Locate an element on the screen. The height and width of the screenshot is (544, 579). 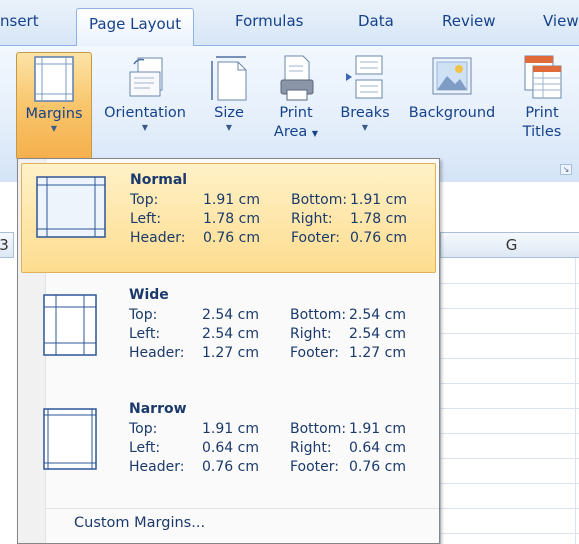
top-value: 2.54 cm is located at coordinates (230, 315).